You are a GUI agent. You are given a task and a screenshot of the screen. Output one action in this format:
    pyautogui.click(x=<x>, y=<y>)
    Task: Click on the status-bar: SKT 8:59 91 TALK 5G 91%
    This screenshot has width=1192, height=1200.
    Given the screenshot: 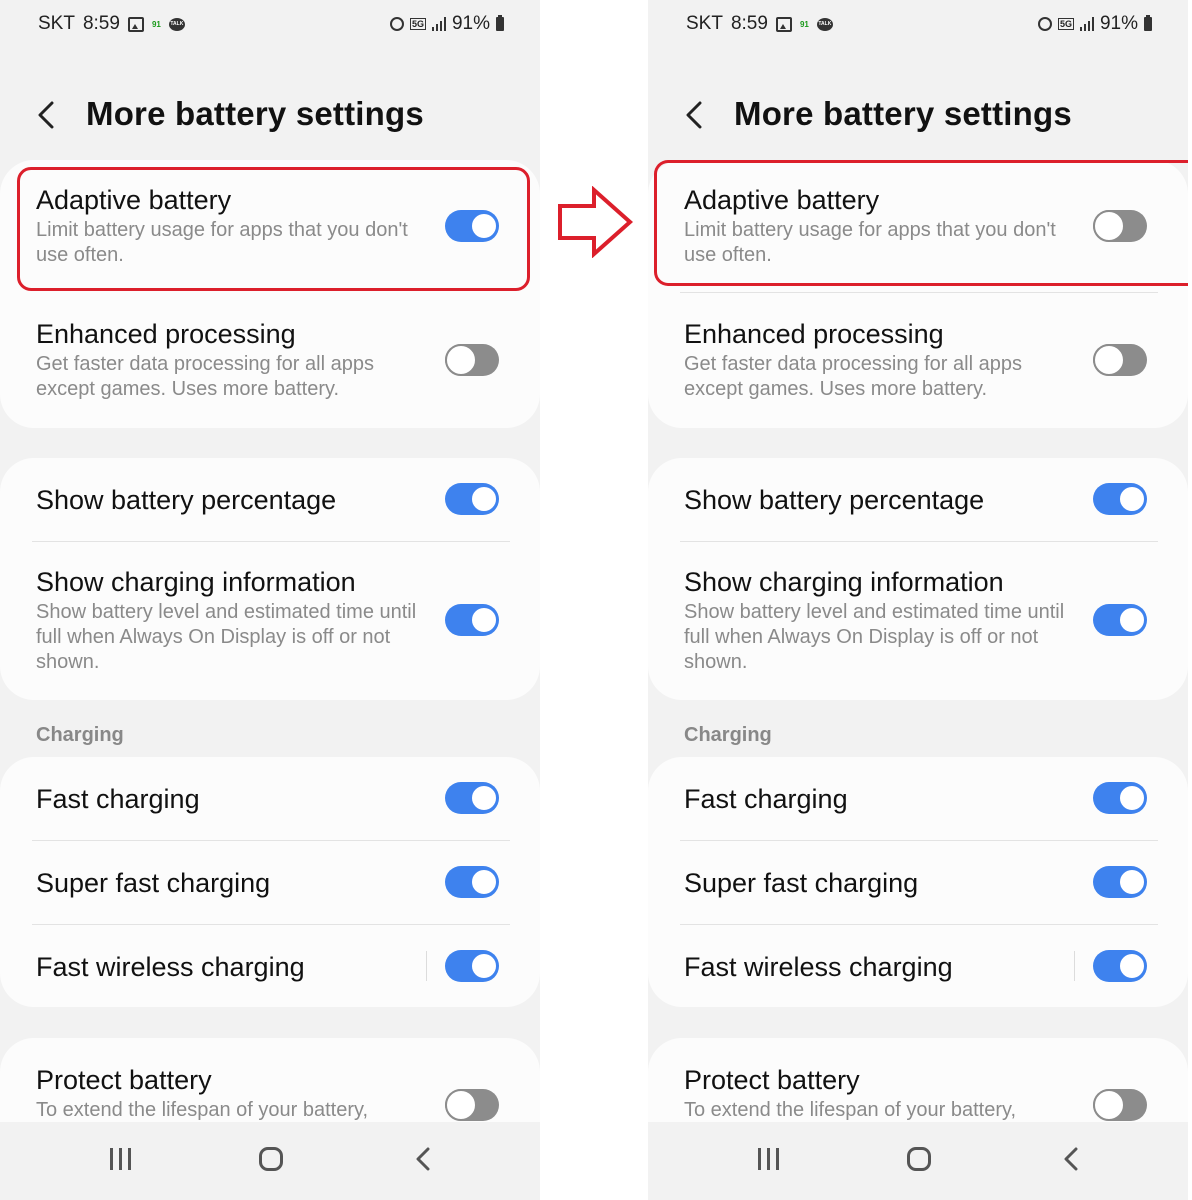 What is the action you would take?
    pyautogui.click(x=270, y=25)
    